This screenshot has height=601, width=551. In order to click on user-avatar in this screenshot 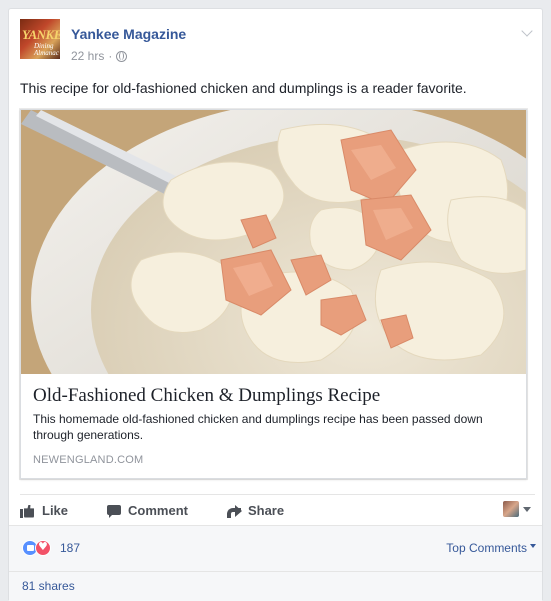, I will do `click(511, 509)`.